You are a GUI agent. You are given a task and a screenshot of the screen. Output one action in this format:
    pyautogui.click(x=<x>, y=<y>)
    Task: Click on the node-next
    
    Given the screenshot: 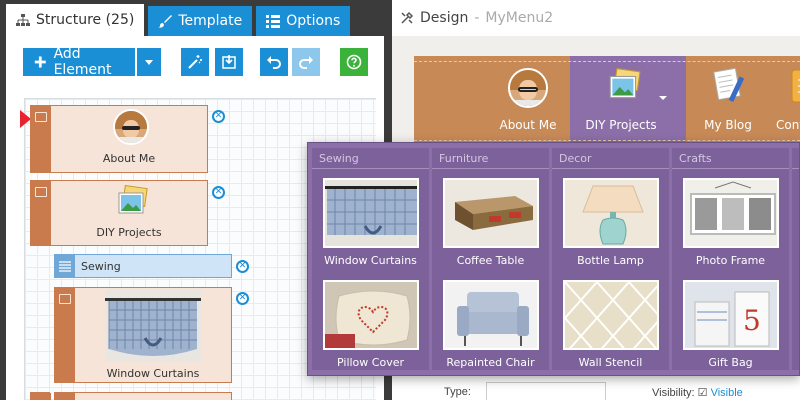 What is the action you would take?
    pyautogui.click(x=143, y=396)
    